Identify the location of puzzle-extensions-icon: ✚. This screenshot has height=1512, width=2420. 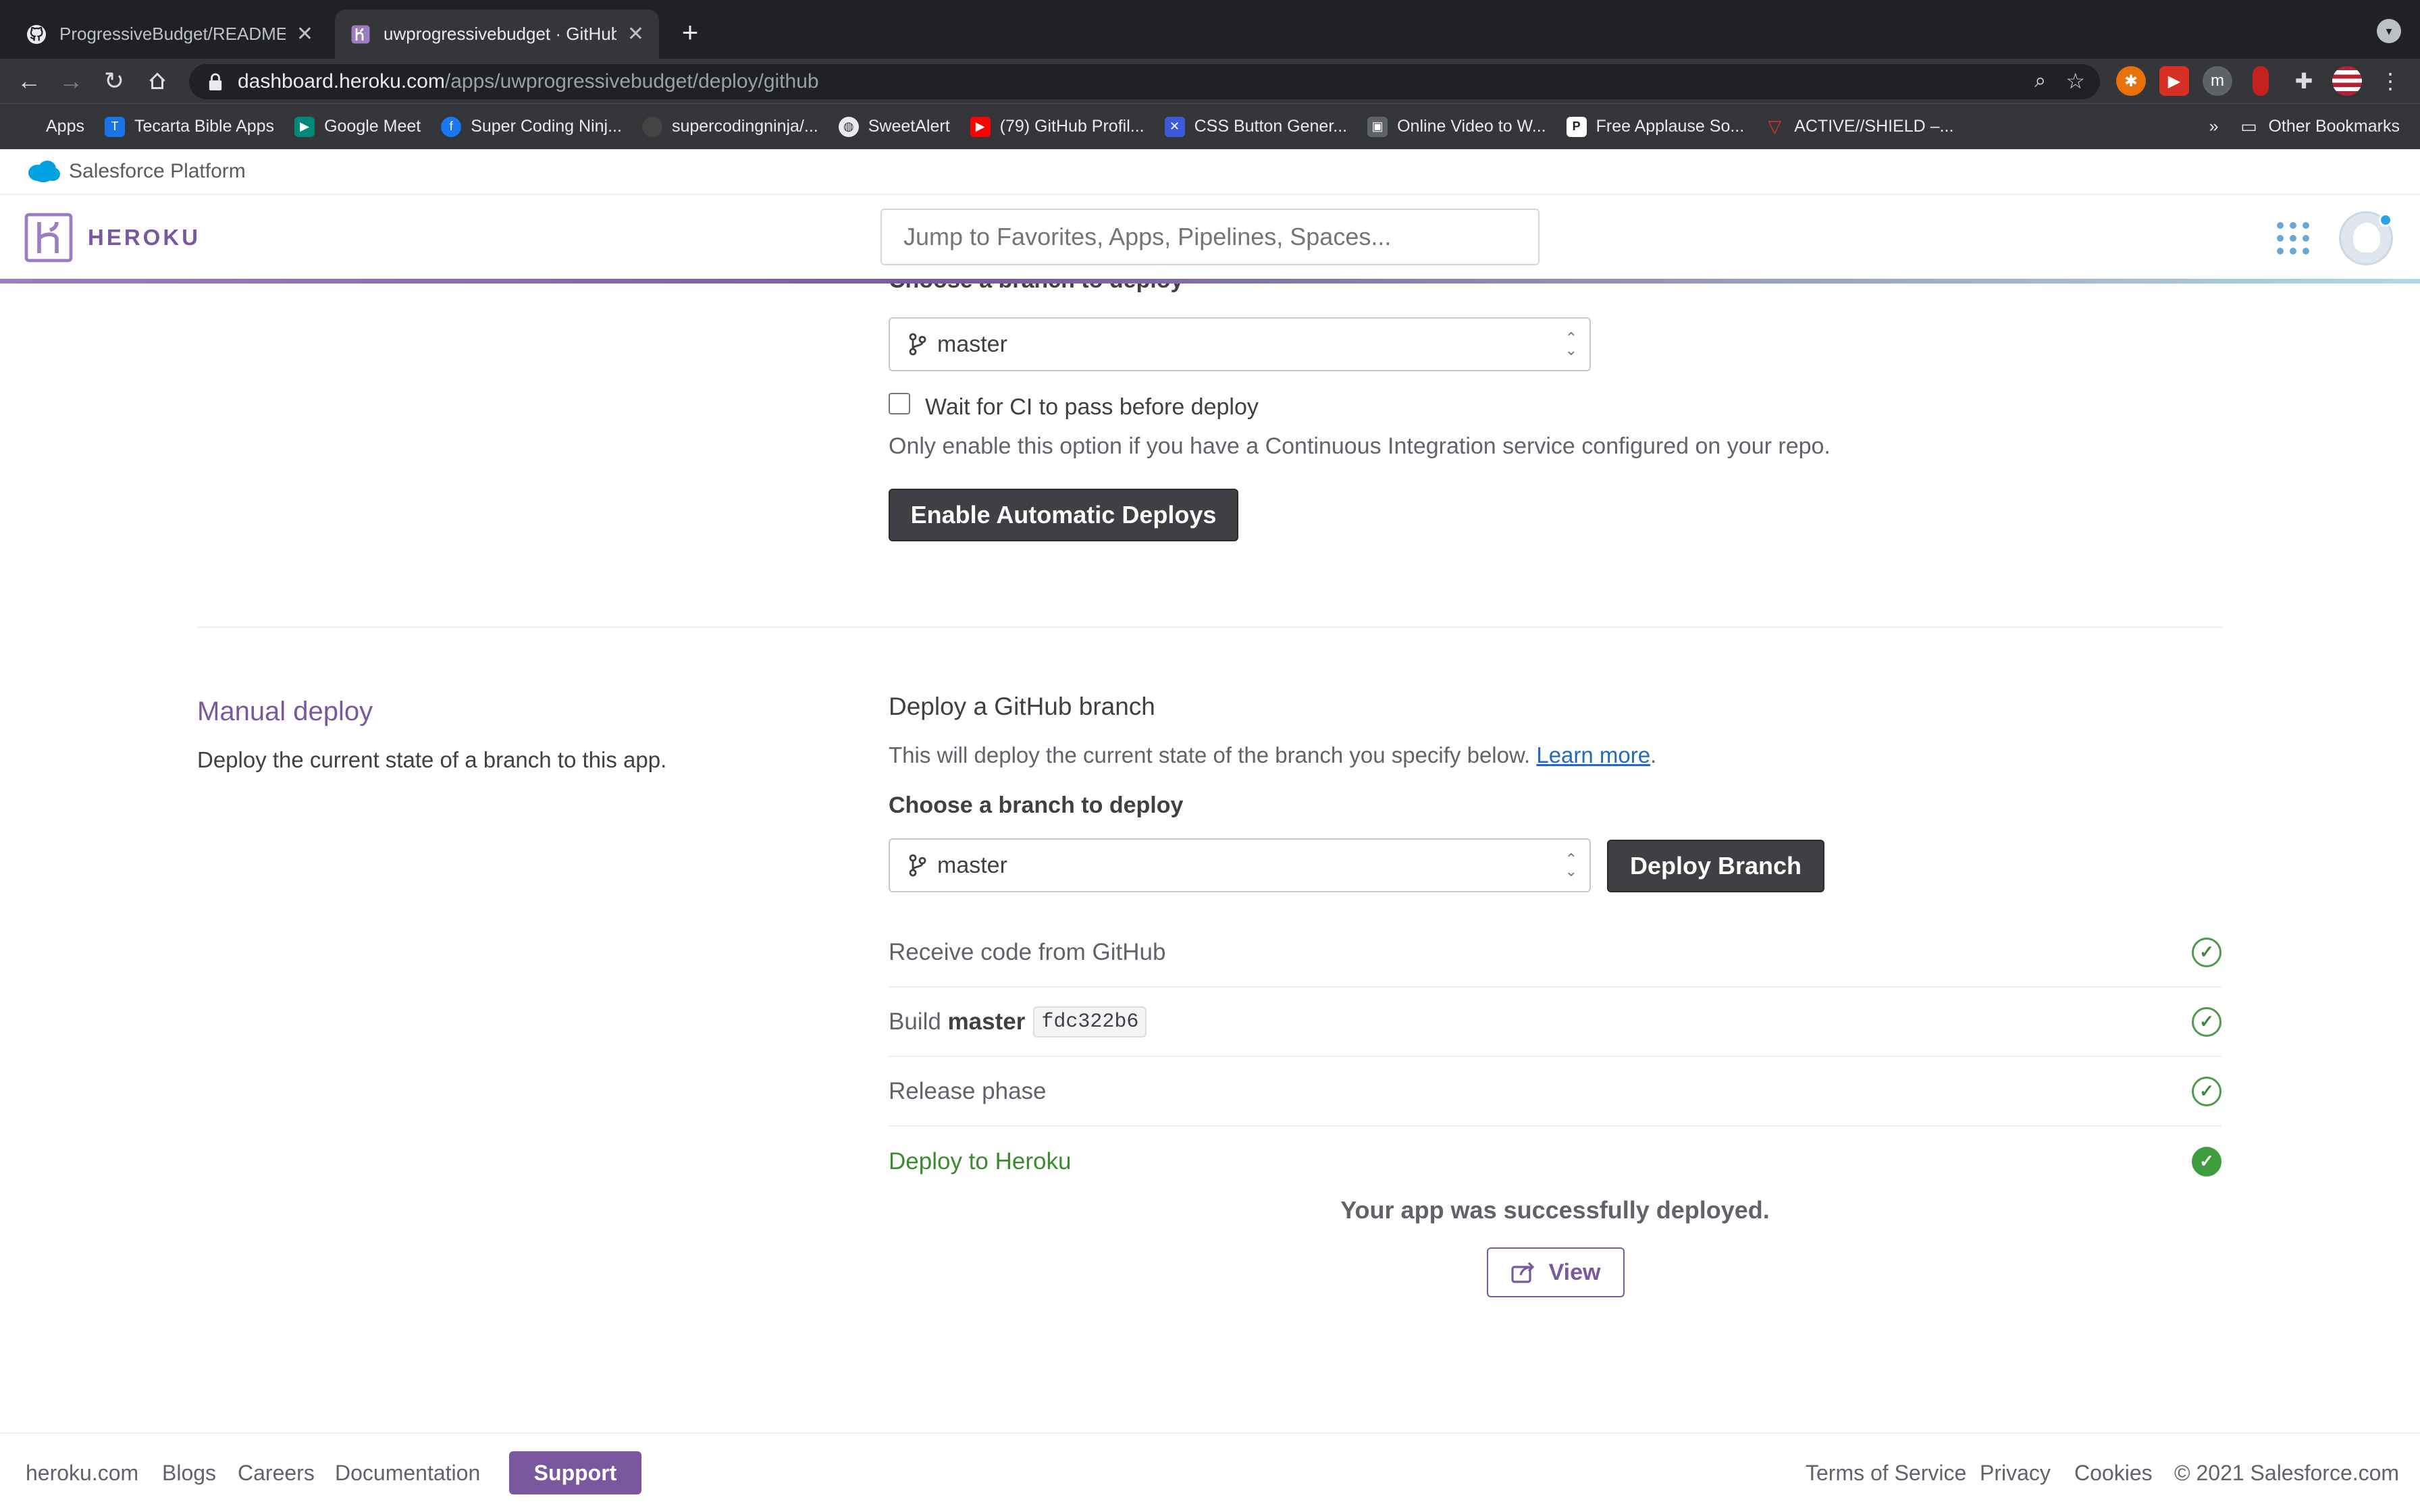
(2304, 81).